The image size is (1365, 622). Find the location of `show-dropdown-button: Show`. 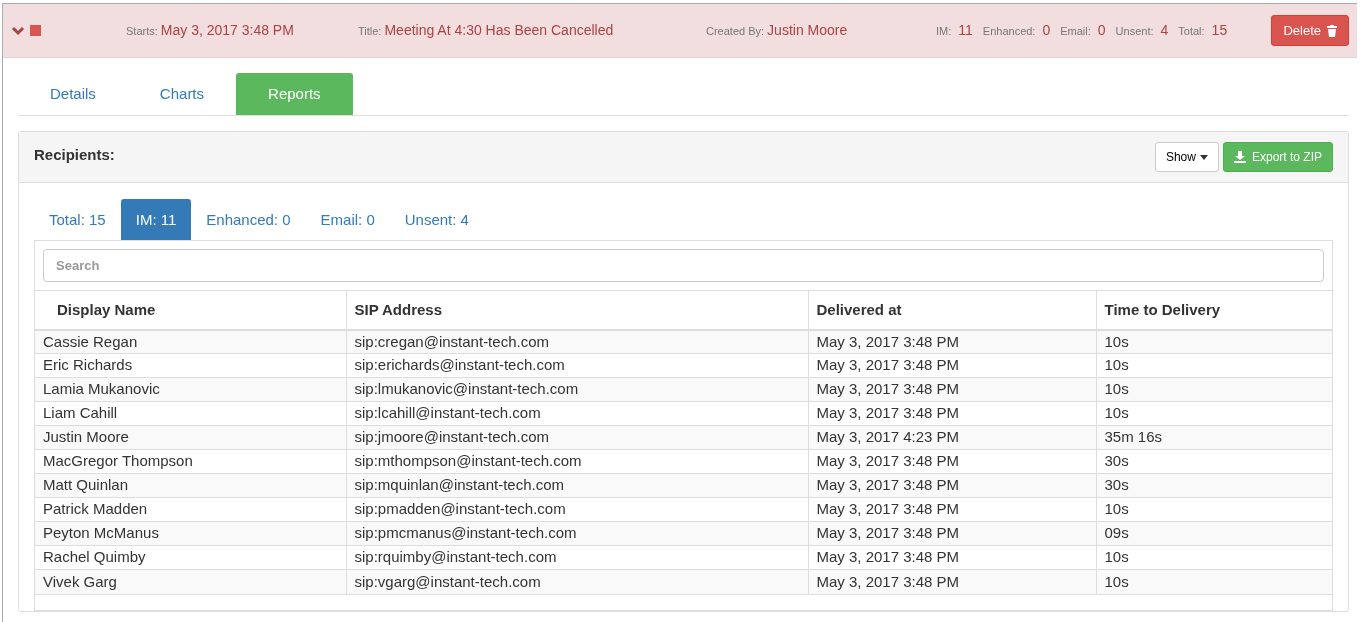

show-dropdown-button: Show is located at coordinates (1186, 157).